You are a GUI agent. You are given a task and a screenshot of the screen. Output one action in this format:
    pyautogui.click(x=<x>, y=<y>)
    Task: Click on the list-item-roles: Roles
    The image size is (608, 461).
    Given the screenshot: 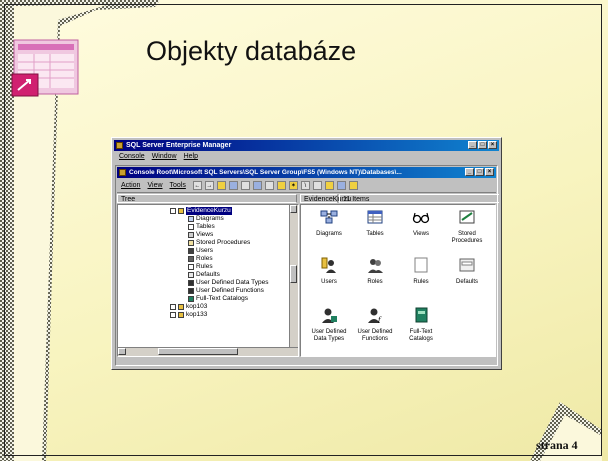 What is the action you would take?
    pyautogui.click(x=375, y=271)
    